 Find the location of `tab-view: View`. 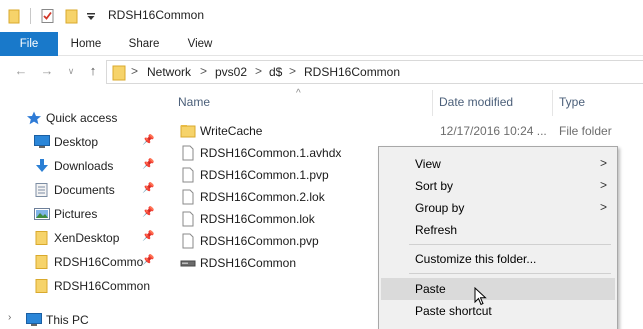

tab-view: View is located at coordinates (200, 44).